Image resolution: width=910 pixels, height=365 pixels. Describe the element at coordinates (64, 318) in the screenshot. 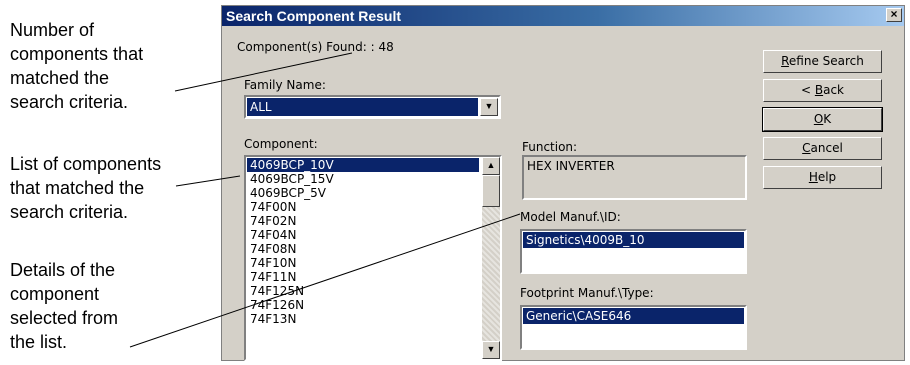

I see `annotation-line: selected from` at that location.